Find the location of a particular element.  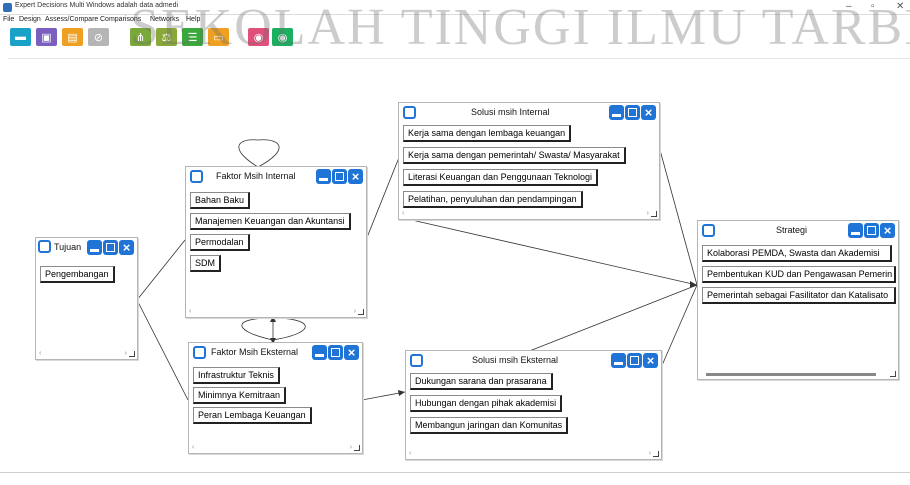

node-header: Faktor Msih Eksternal × is located at coordinates (275, 353).